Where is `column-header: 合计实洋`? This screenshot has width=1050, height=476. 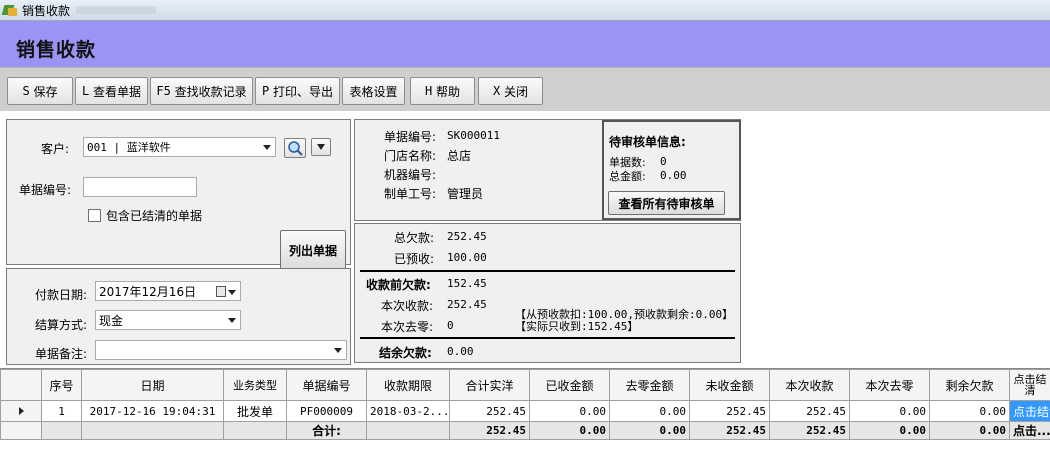 column-header: 合计实洋 is located at coordinates (489, 385).